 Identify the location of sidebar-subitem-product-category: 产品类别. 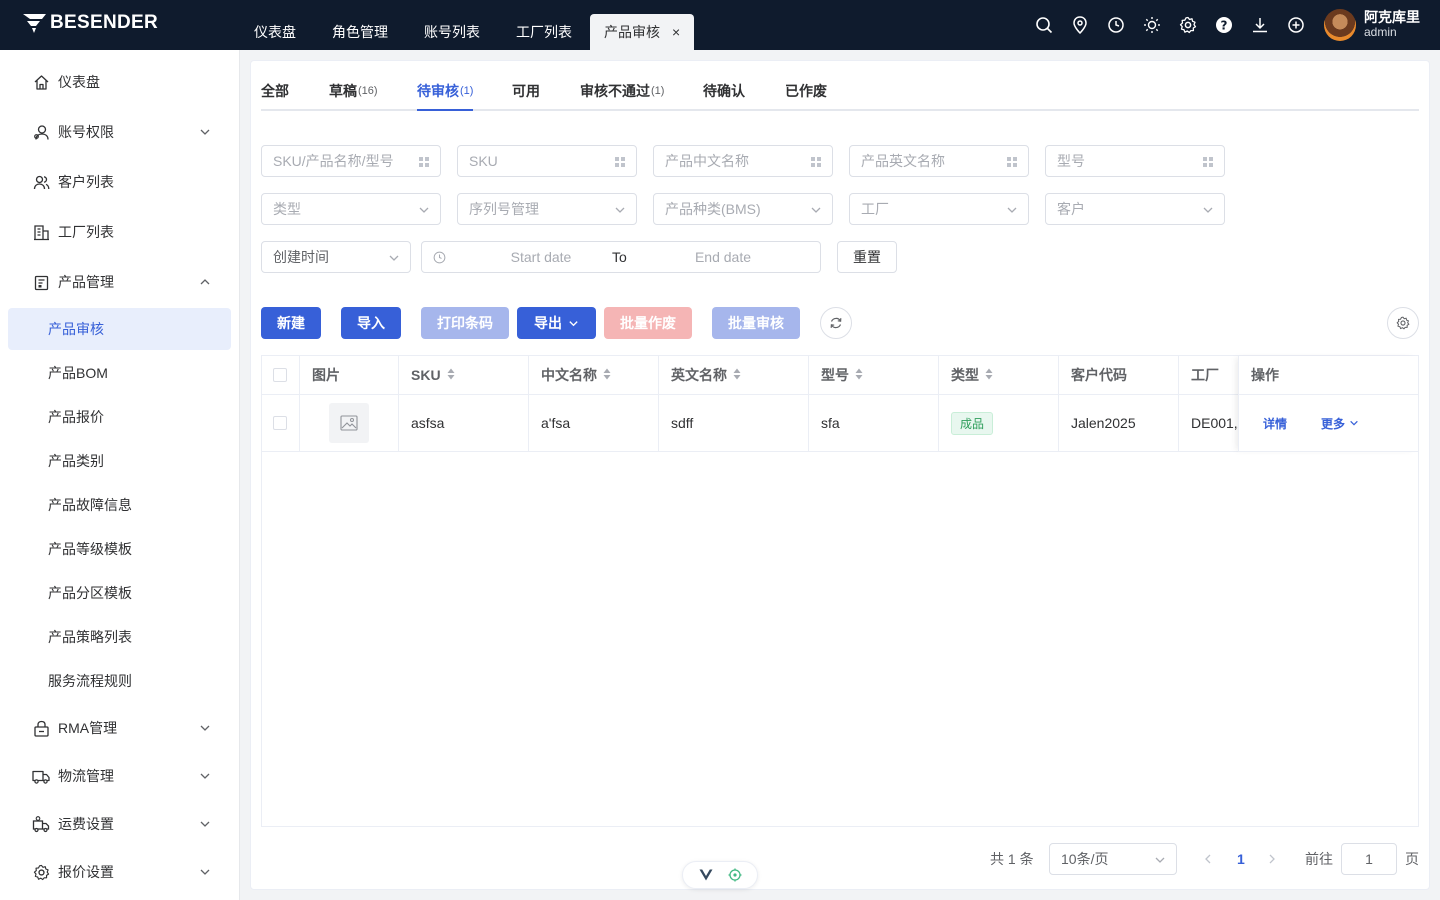
(119, 461).